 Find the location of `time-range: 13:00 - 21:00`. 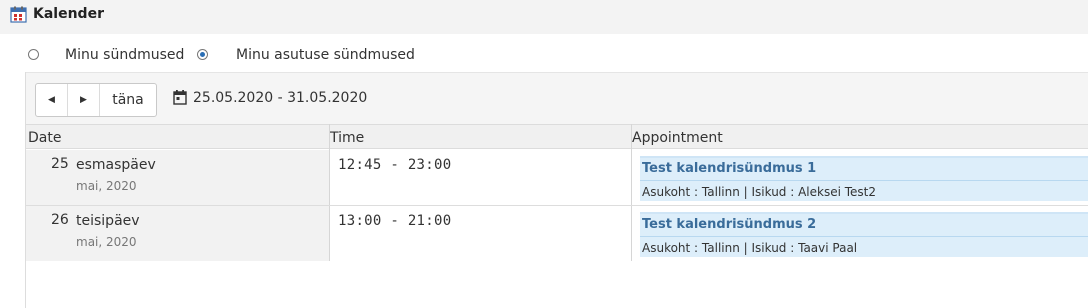

time-range: 13:00 - 21:00 is located at coordinates (395, 221).